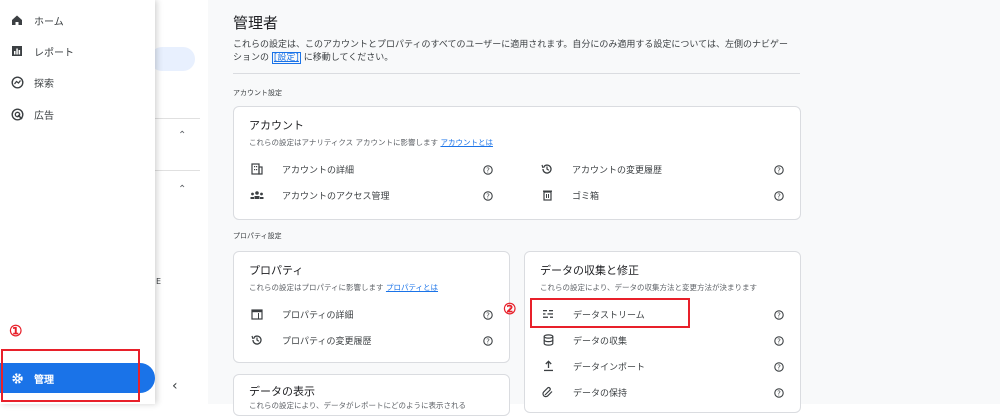  What do you see at coordinates (77, 114) in the screenshot?
I see `nav-item-advertising: 広告` at bounding box center [77, 114].